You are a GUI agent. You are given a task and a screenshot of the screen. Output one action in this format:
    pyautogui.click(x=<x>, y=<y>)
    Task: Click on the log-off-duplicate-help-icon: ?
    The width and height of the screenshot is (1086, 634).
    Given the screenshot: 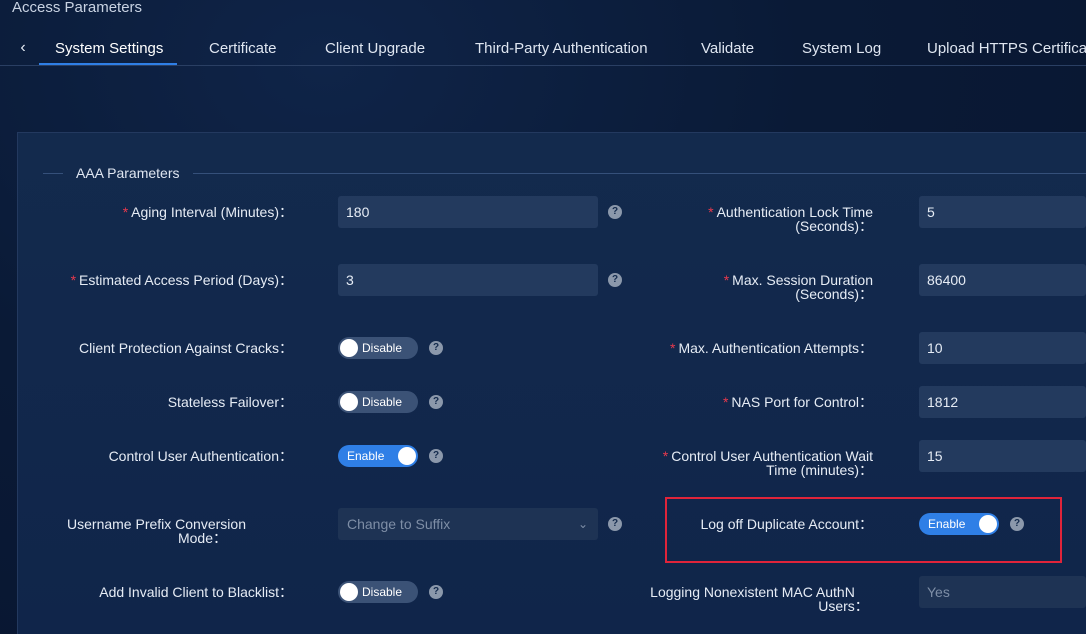 What is the action you would take?
    pyautogui.click(x=1017, y=524)
    